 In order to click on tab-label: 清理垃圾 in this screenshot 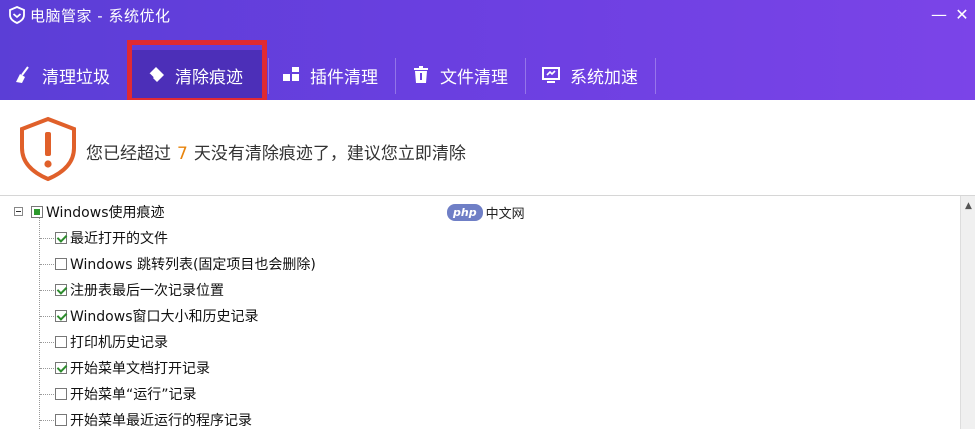, I will do `click(76, 77)`.